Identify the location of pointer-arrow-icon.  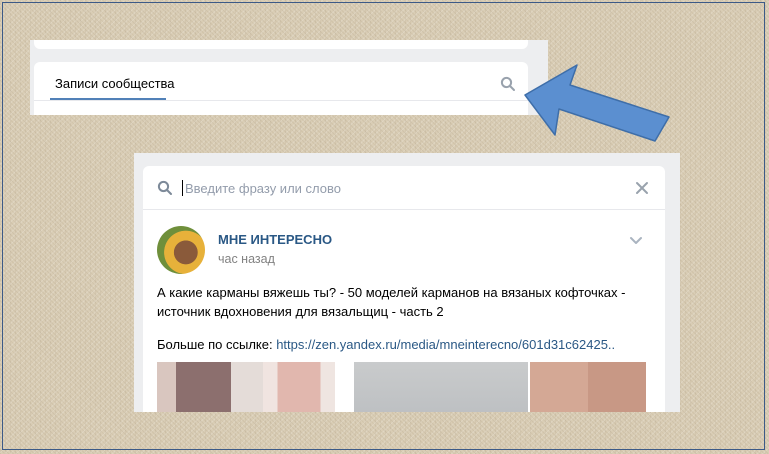
(597, 103).